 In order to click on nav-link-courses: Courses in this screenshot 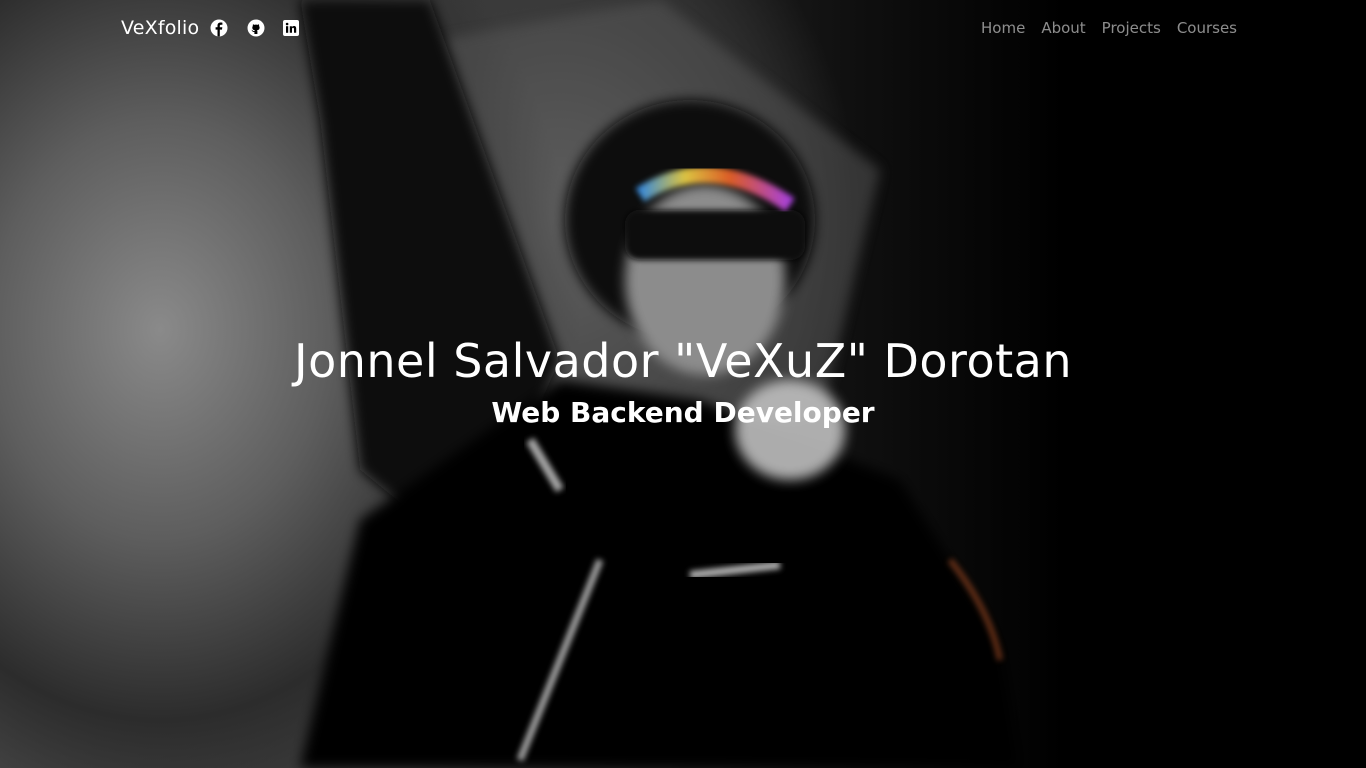, I will do `click(1207, 28)`.